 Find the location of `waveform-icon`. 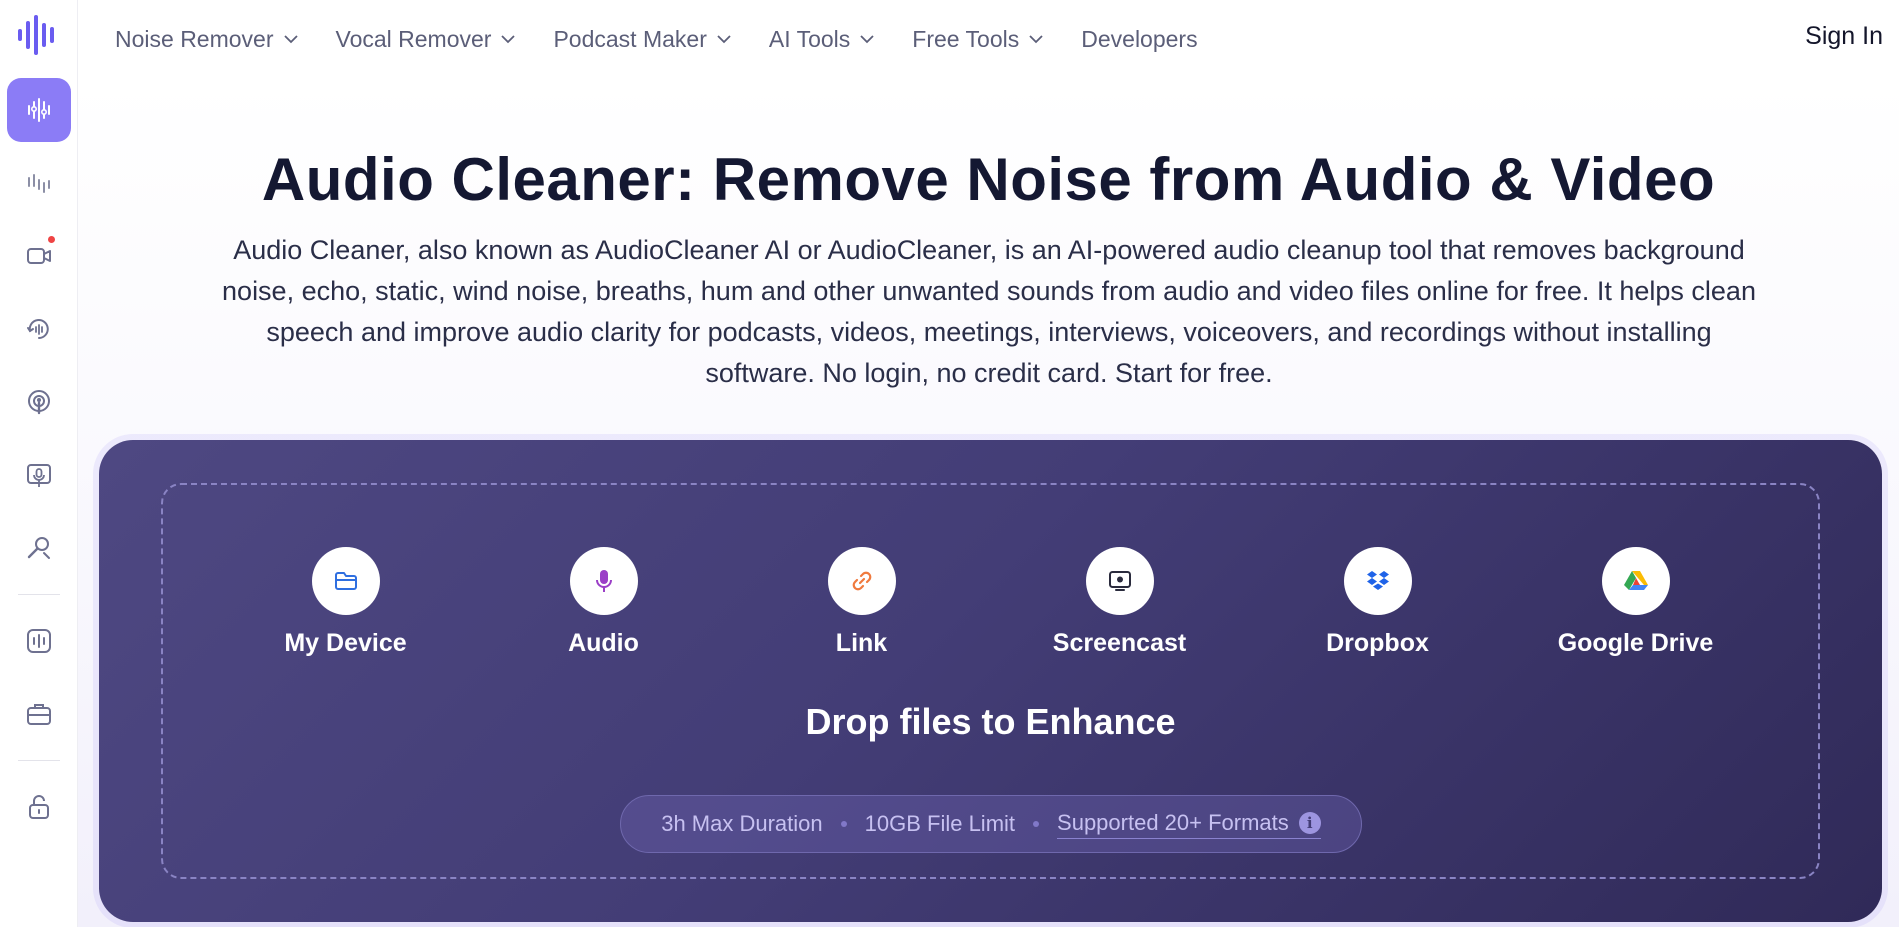

waveform-icon is located at coordinates (38, 183).